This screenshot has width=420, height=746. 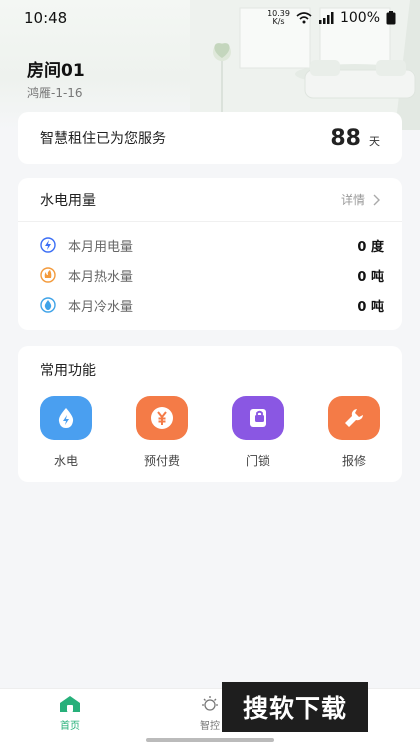 I want to click on usage-header: 水电用量 详情, so click(x=210, y=200).